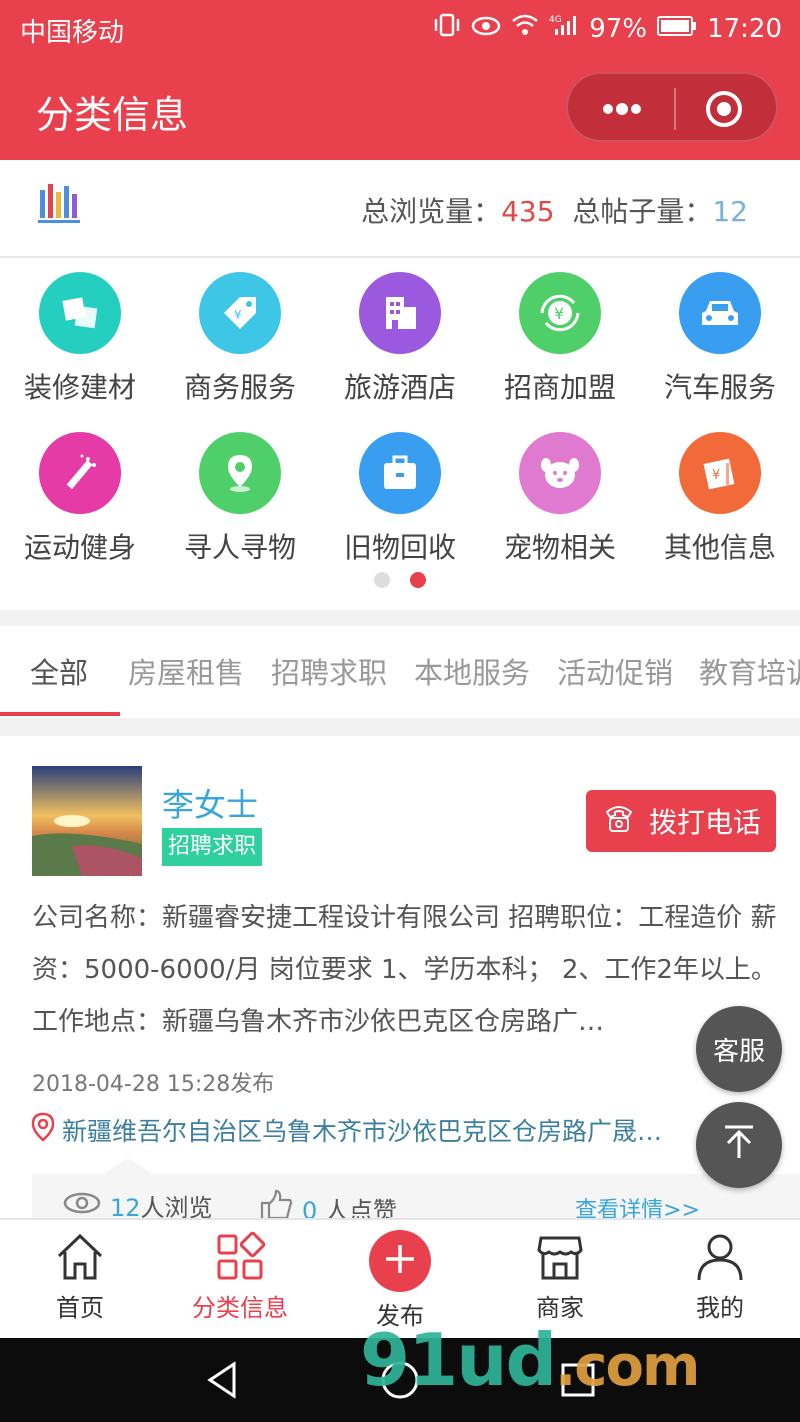  Describe the element at coordinates (80, 313) in the screenshot. I see `tiles-icon` at that location.